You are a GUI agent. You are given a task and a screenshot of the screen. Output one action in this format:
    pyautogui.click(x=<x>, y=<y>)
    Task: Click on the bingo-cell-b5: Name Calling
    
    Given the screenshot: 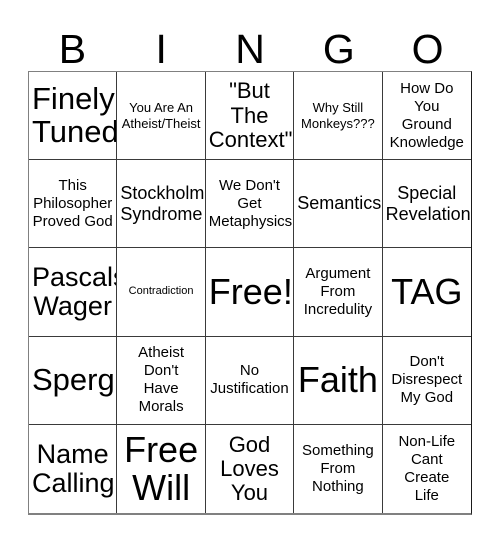 What is the action you would take?
    pyautogui.click(x=73, y=468)
    